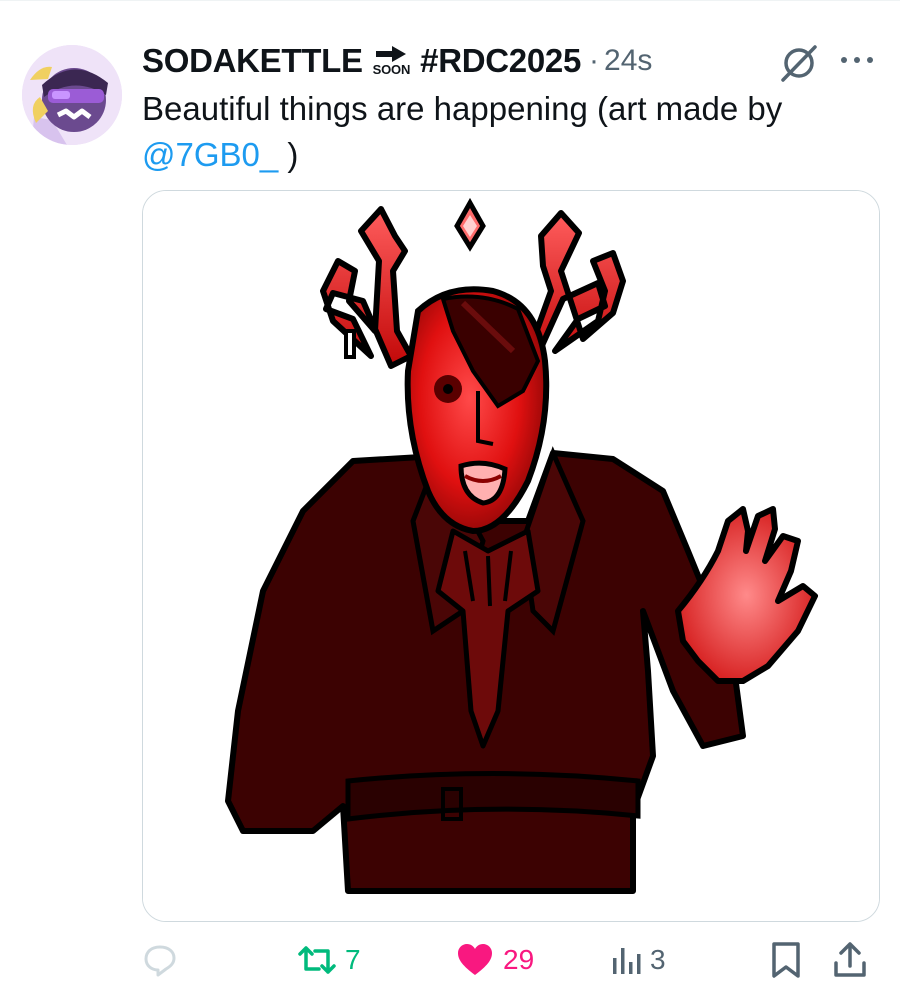  I want to click on author-avatar, so click(72, 95).